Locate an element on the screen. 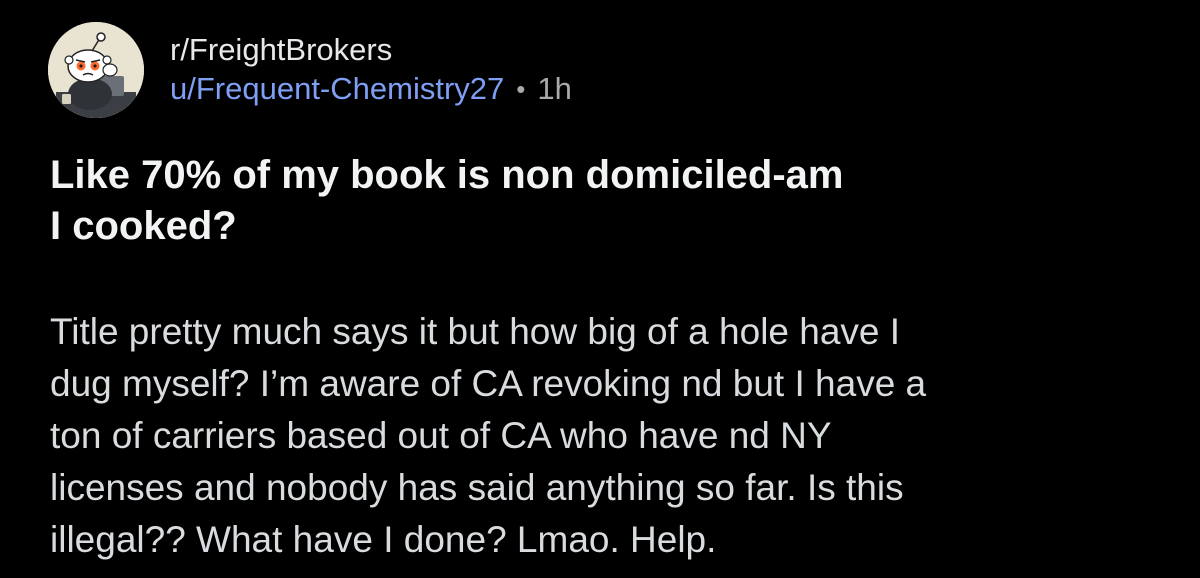 The height and width of the screenshot is (578, 1200). post-age: 1h is located at coordinates (554, 88).